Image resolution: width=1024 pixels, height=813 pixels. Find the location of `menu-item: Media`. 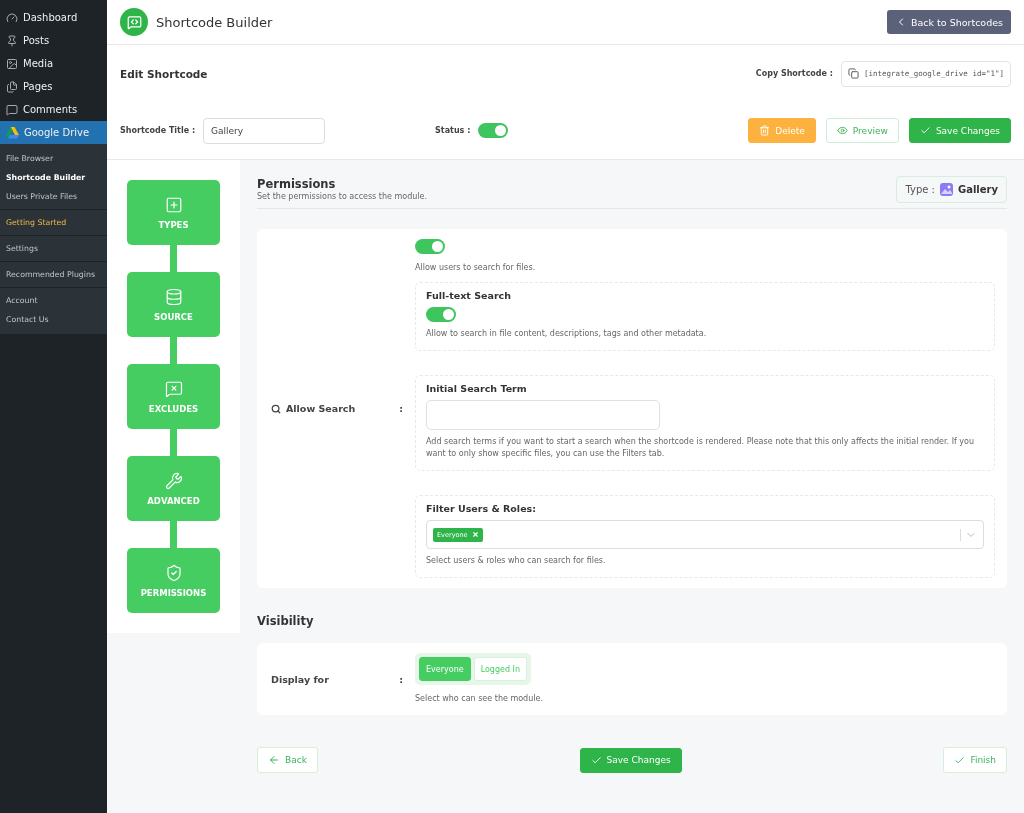

menu-item: Media is located at coordinates (53, 63).